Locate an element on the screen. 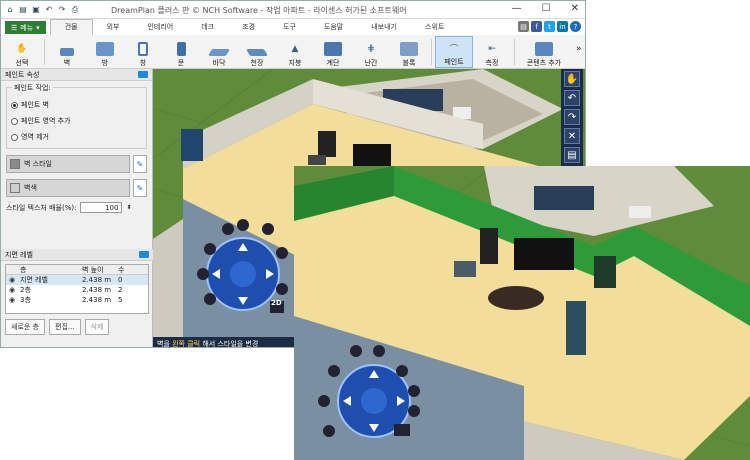  print-icon: ⎙ is located at coordinates (75, 10).